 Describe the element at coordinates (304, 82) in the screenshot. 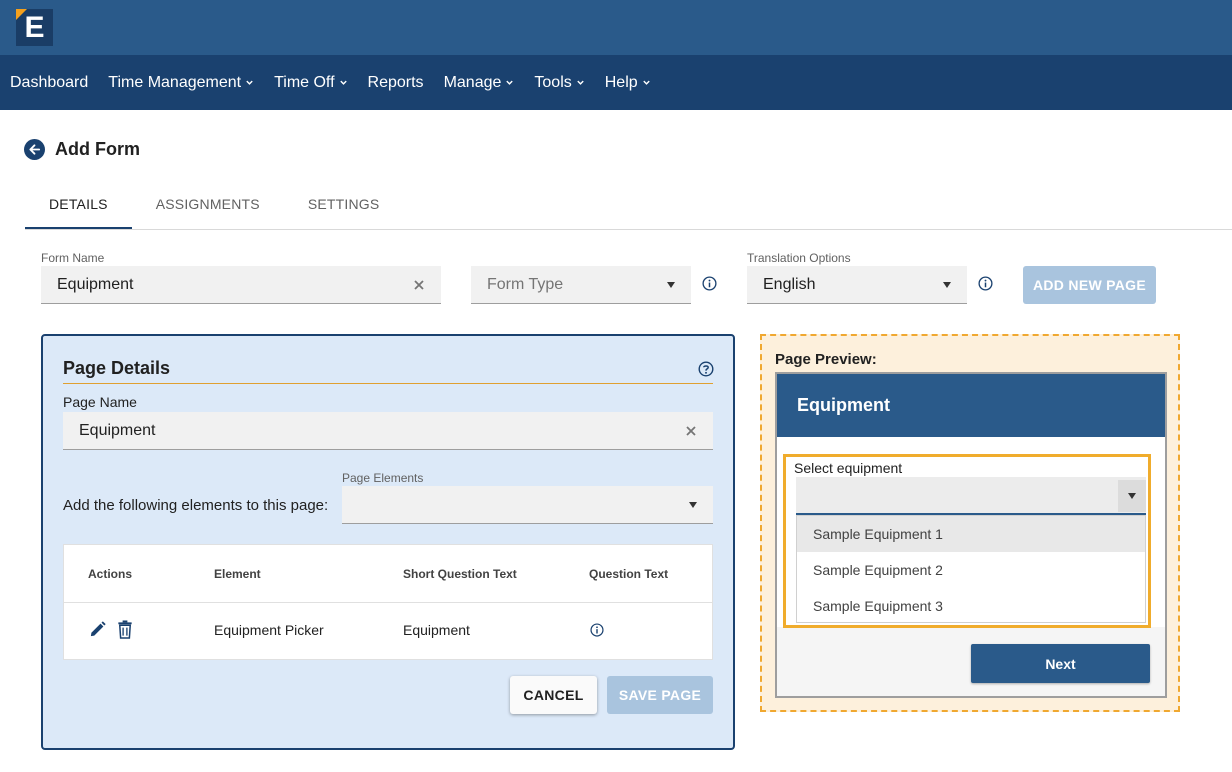

I see `nav-label: Time Off` at that location.